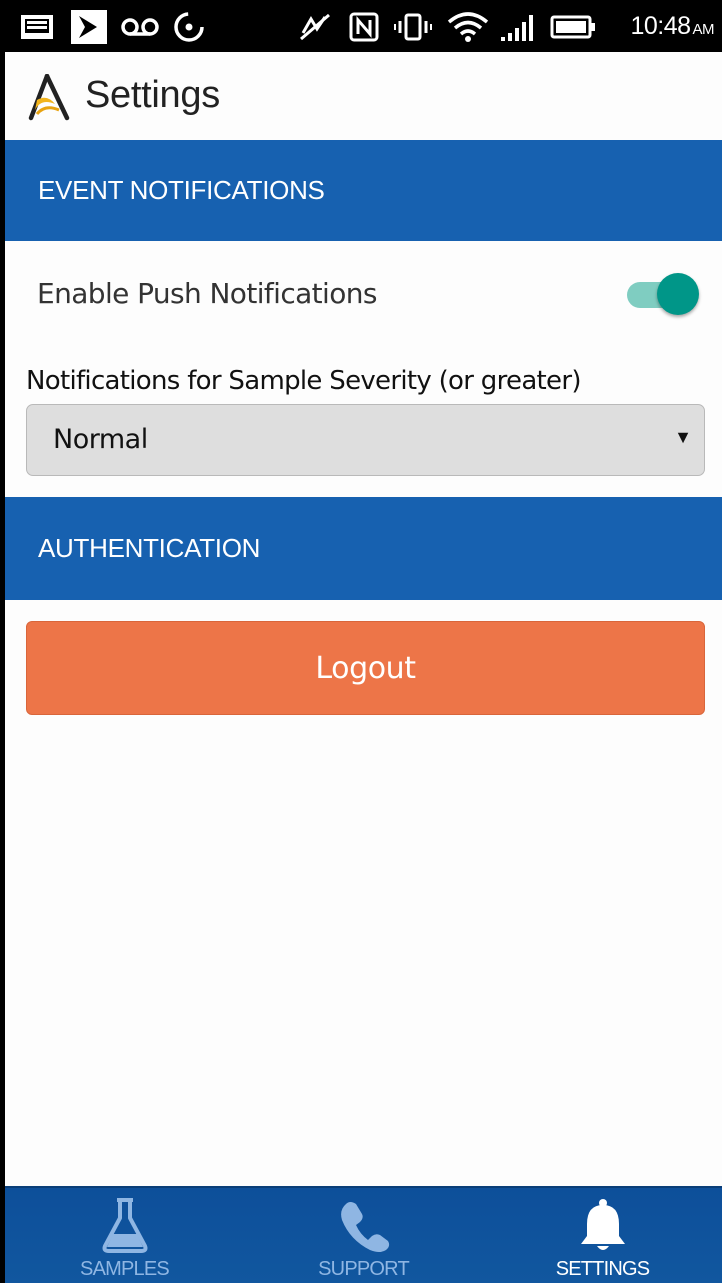 The image size is (722, 1283). Describe the element at coordinates (315, 27) in the screenshot. I see `signal-off-icon` at that location.